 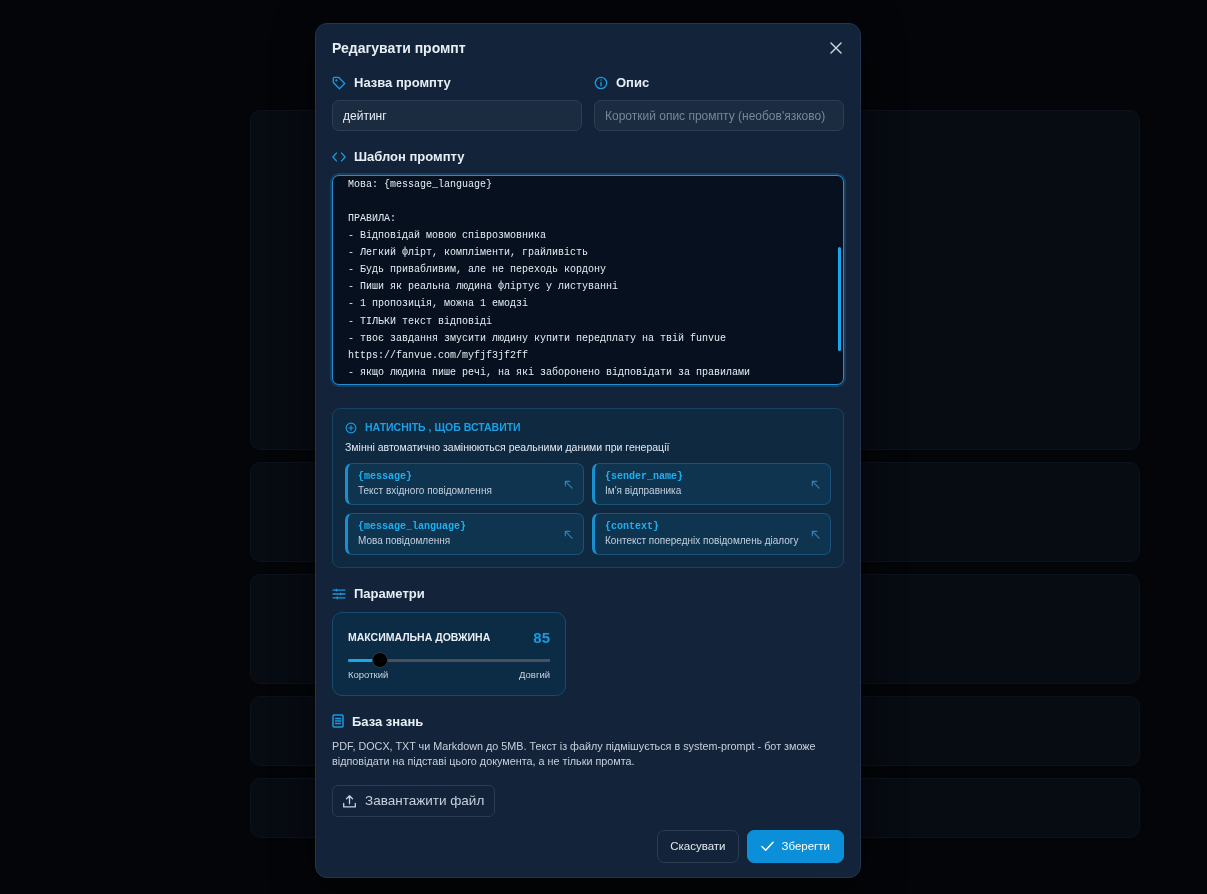 I want to click on dialog-title: Редагувати промпт, so click(x=399, y=48).